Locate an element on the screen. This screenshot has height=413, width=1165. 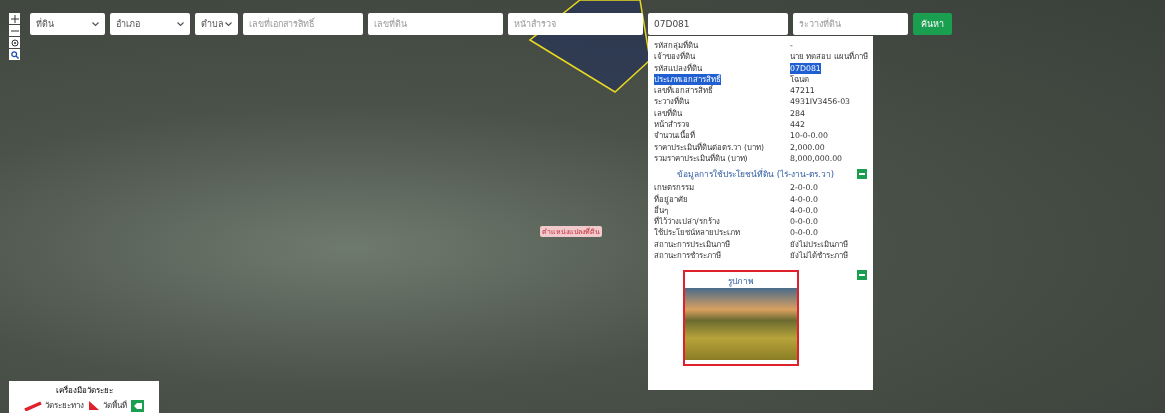
search-field: หน้าสำรวจ is located at coordinates (575, 24).